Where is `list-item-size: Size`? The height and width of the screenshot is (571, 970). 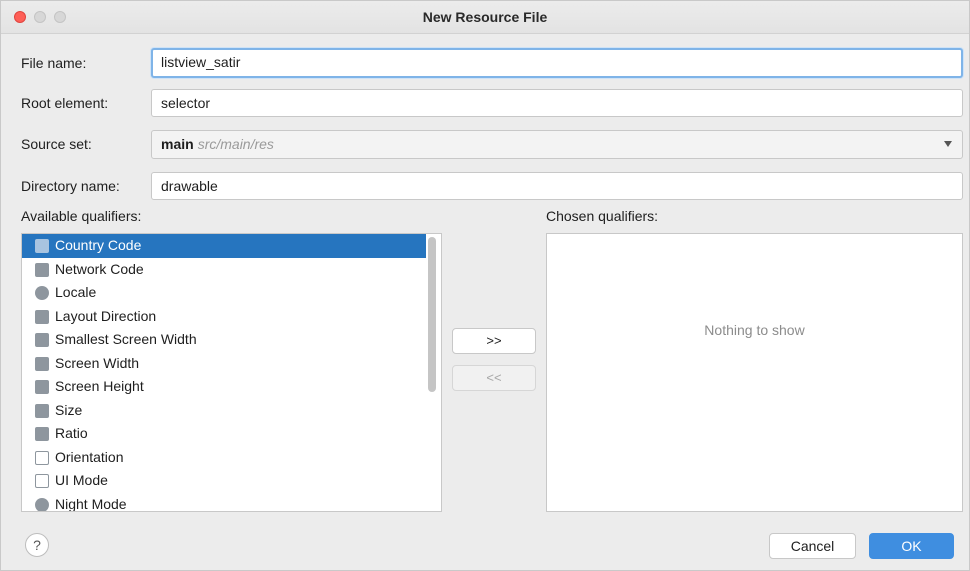
list-item-size: Size is located at coordinates (224, 411).